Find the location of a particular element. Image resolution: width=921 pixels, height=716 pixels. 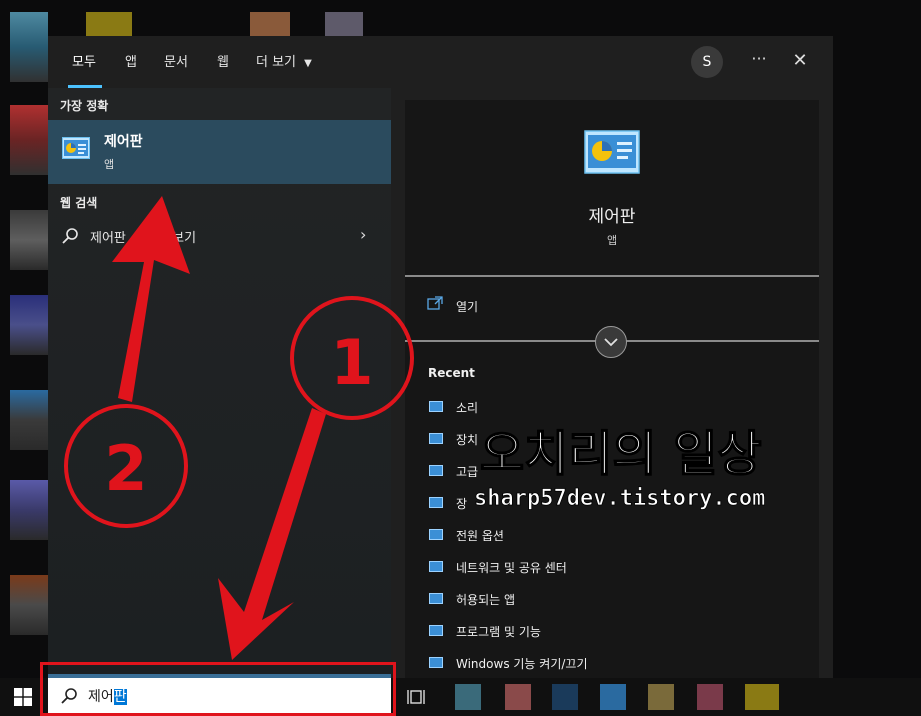

expand-button is located at coordinates (611, 342).